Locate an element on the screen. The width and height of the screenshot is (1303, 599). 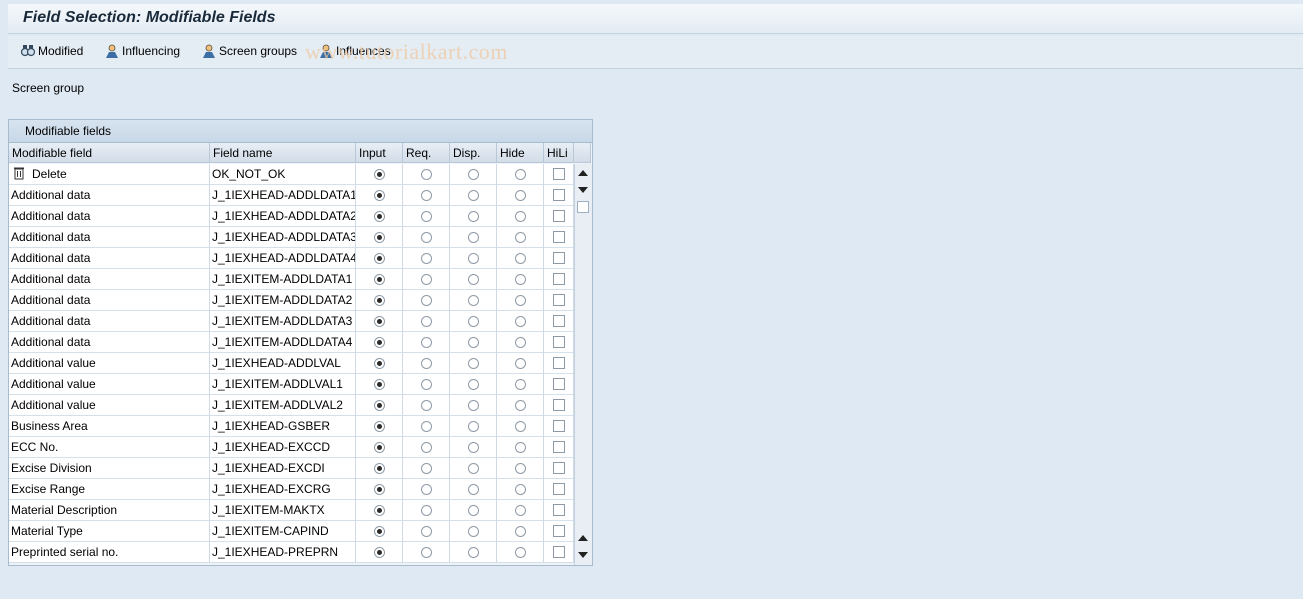
table-row: Additional data J_1IEXITEM-ADDLDATA1 is located at coordinates (291, 279).